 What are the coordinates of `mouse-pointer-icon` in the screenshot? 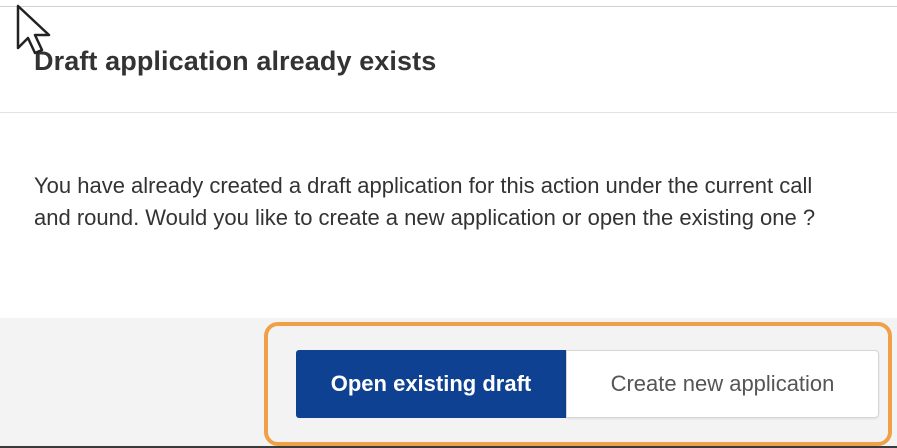 It's located at (33, 29).